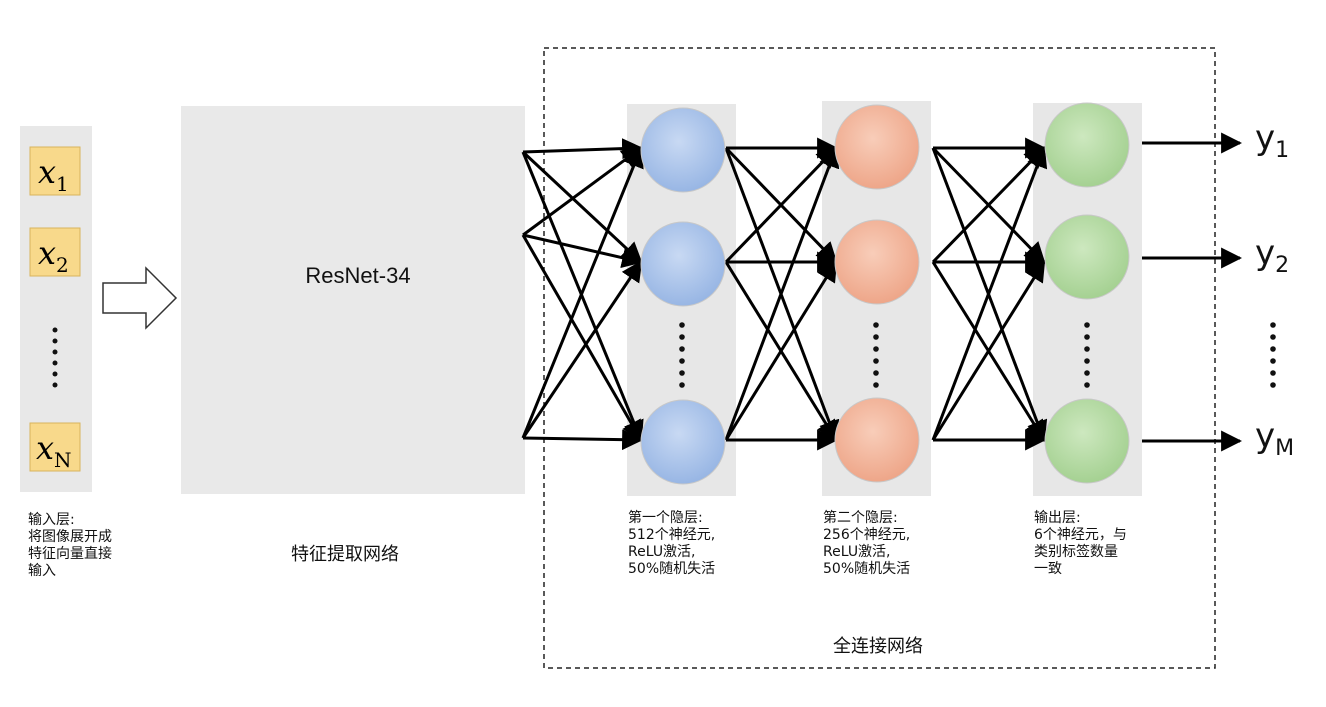 This screenshot has width=1326, height=707. I want to click on connections-layer1-to-layer2, so click(782, 294).